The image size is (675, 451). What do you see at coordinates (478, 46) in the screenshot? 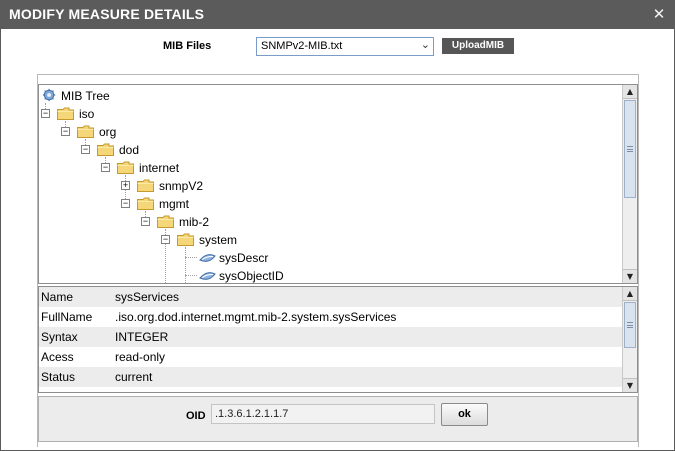
I see `upload-mib-button: UploadMIB` at bounding box center [478, 46].